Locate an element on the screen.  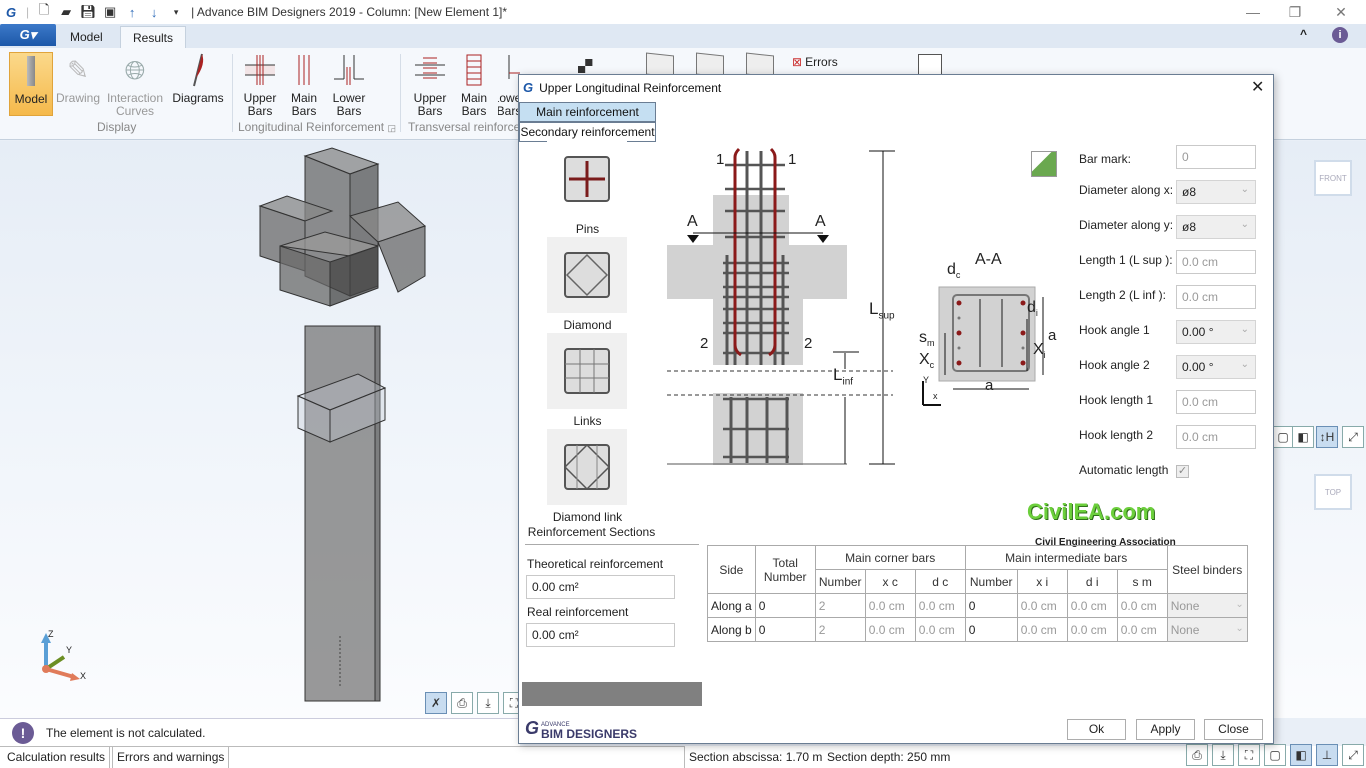
fit-view-button: ⛶ is located at coordinates (1249, 755).